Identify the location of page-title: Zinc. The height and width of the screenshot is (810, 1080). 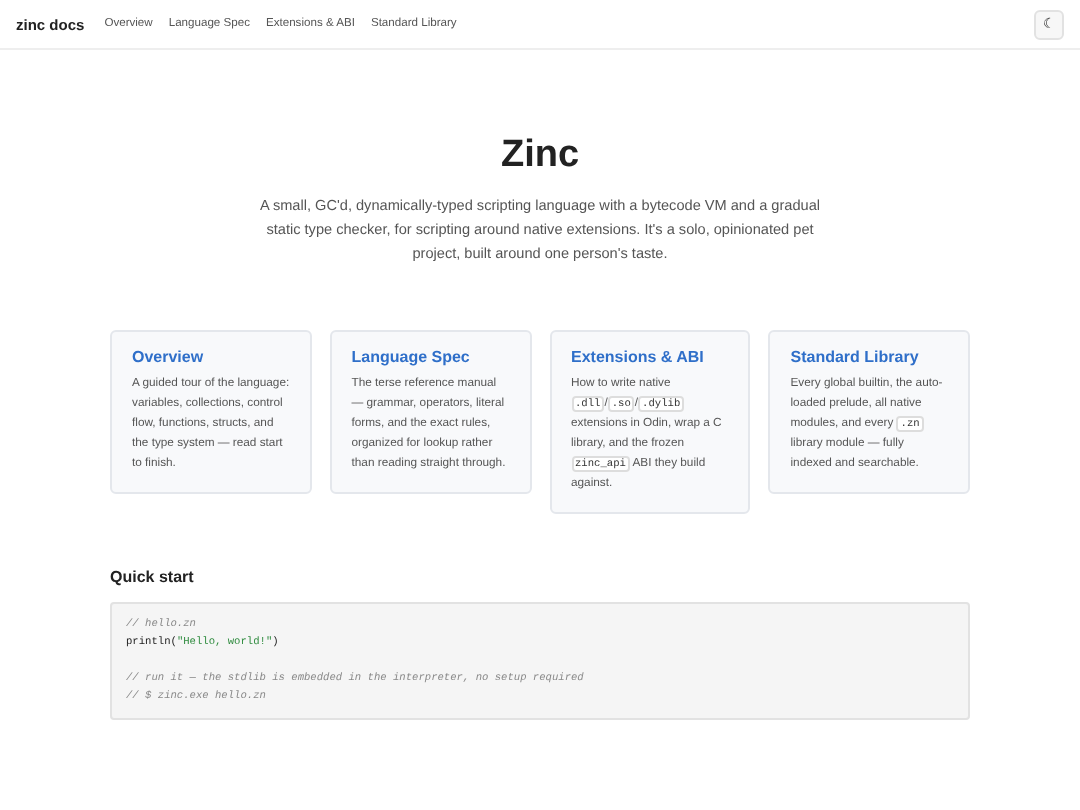
(540, 156).